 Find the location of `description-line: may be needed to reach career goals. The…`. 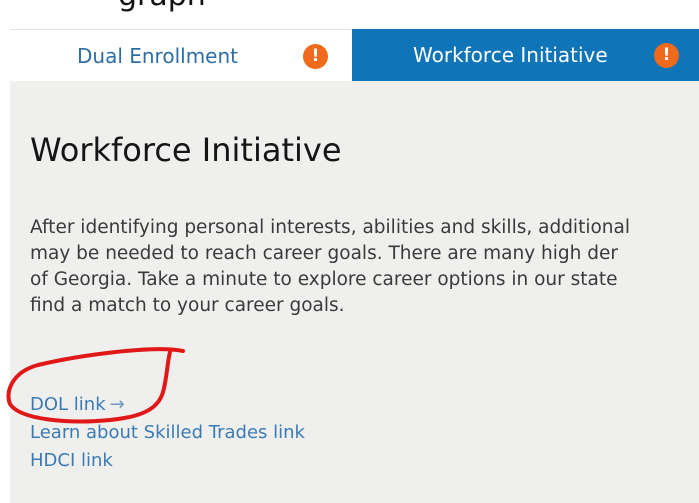

description-line: may be needed to reach career goals. The… is located at coordinates (324, 253).